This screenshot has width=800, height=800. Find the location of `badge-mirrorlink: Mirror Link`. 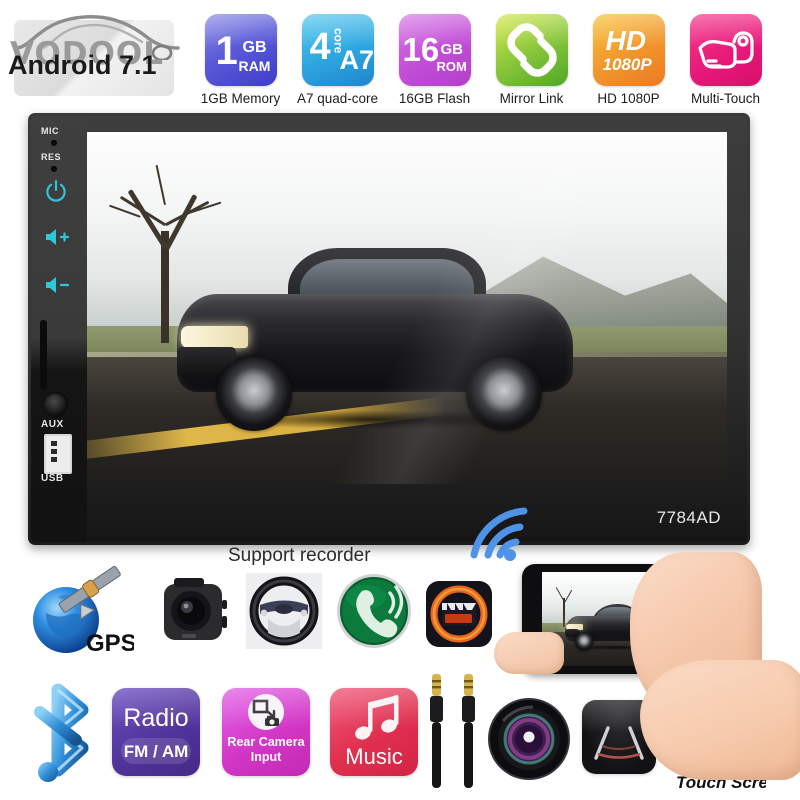

badge-mirrorlink: Mirror Link is located at coordinates (531, 53).